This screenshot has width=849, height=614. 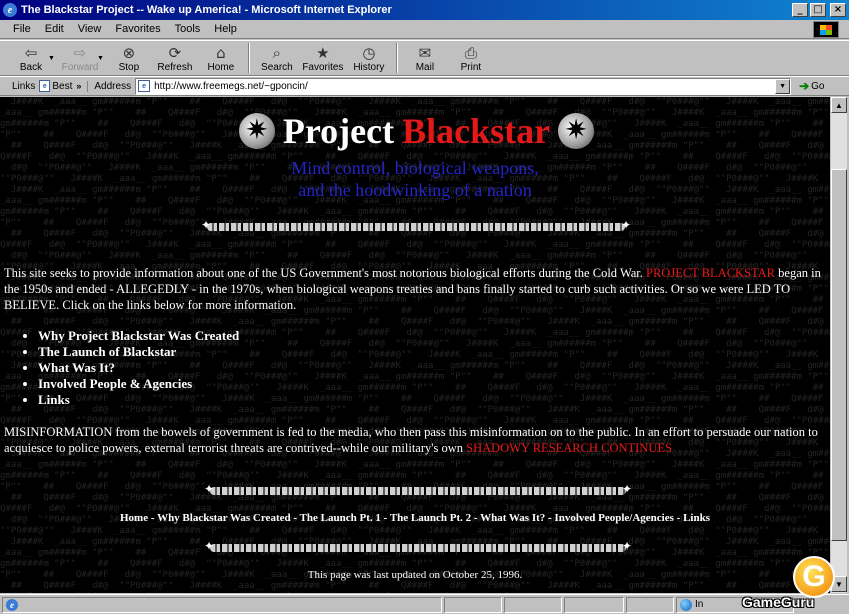 I want to click on links-label: Links, so click(x=19, y=86).